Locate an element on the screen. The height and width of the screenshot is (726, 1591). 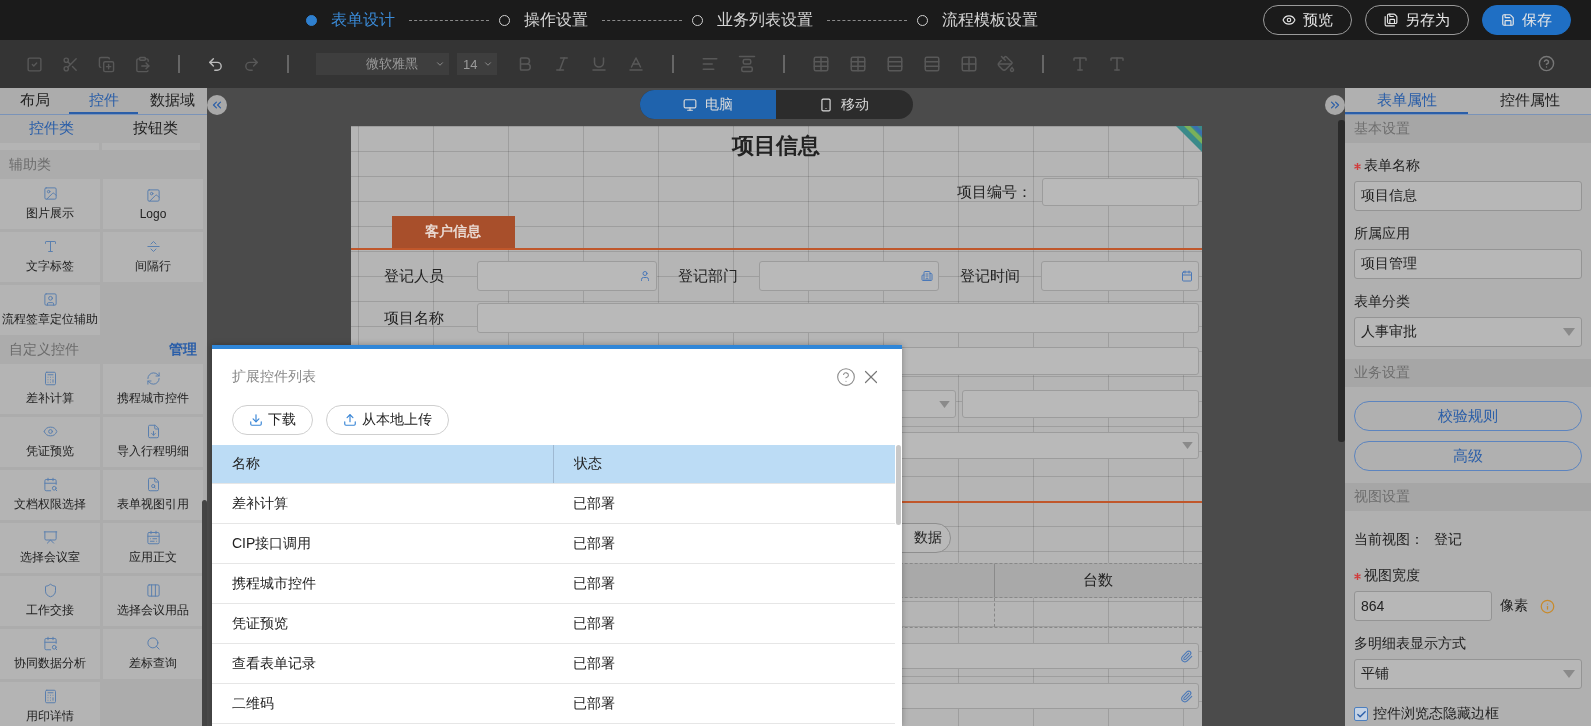
shield-icon is located at coordinates (50, 590).